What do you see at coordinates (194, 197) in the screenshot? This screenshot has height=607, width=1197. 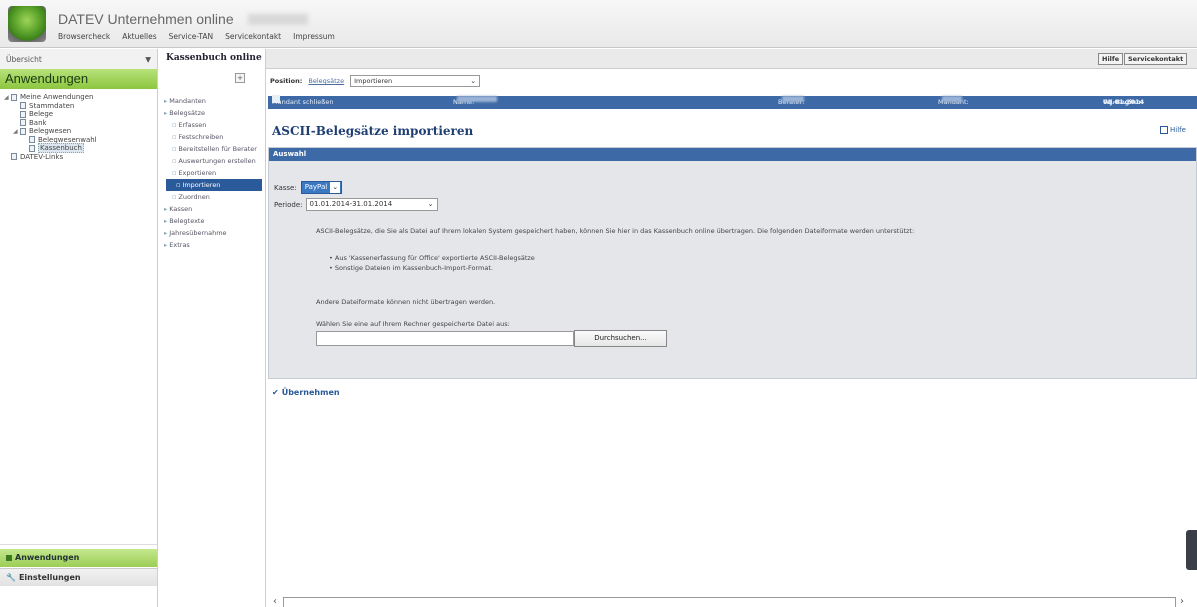 I see `module-nav-item-label: Zuordnen` at bounding box center [194, 197].